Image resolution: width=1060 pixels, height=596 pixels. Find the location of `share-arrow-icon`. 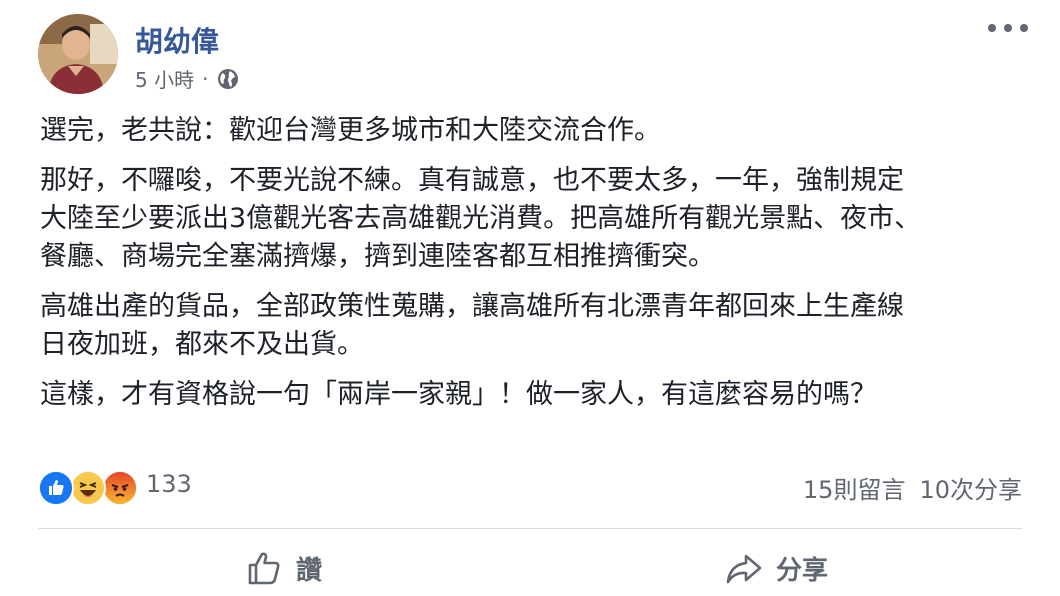

share-arrow-icon is located at coordinates (744, 569).